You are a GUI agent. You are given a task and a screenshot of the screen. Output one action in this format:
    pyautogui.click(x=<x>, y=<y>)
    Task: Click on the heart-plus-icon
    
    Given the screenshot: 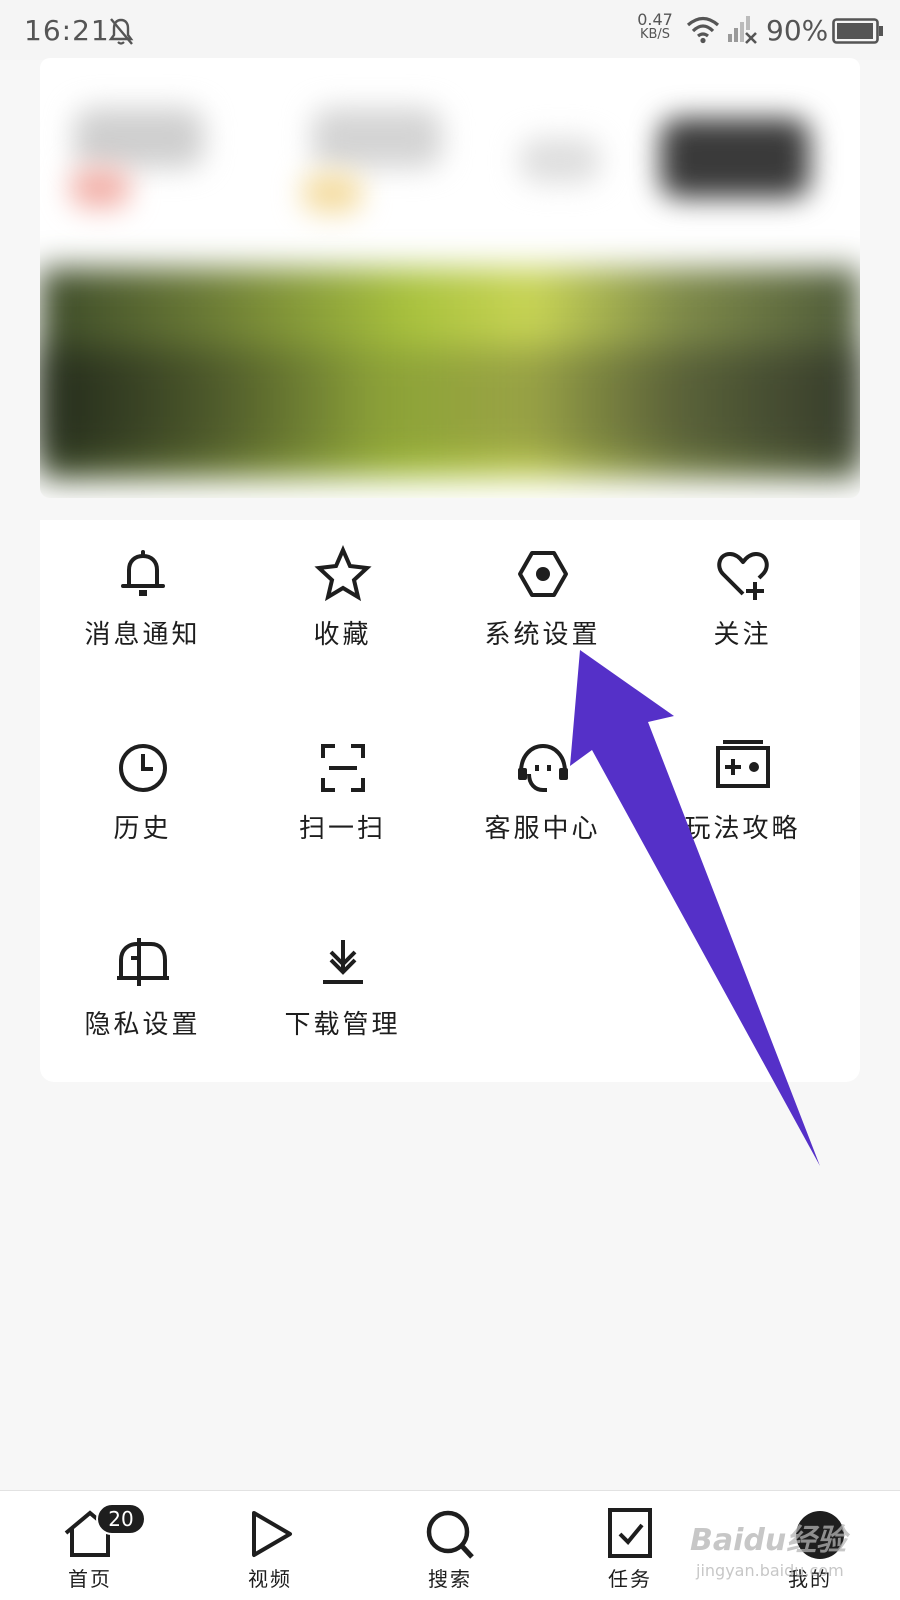 What is the action you would take?
    pyautogui.click(x=742, y=576)
    